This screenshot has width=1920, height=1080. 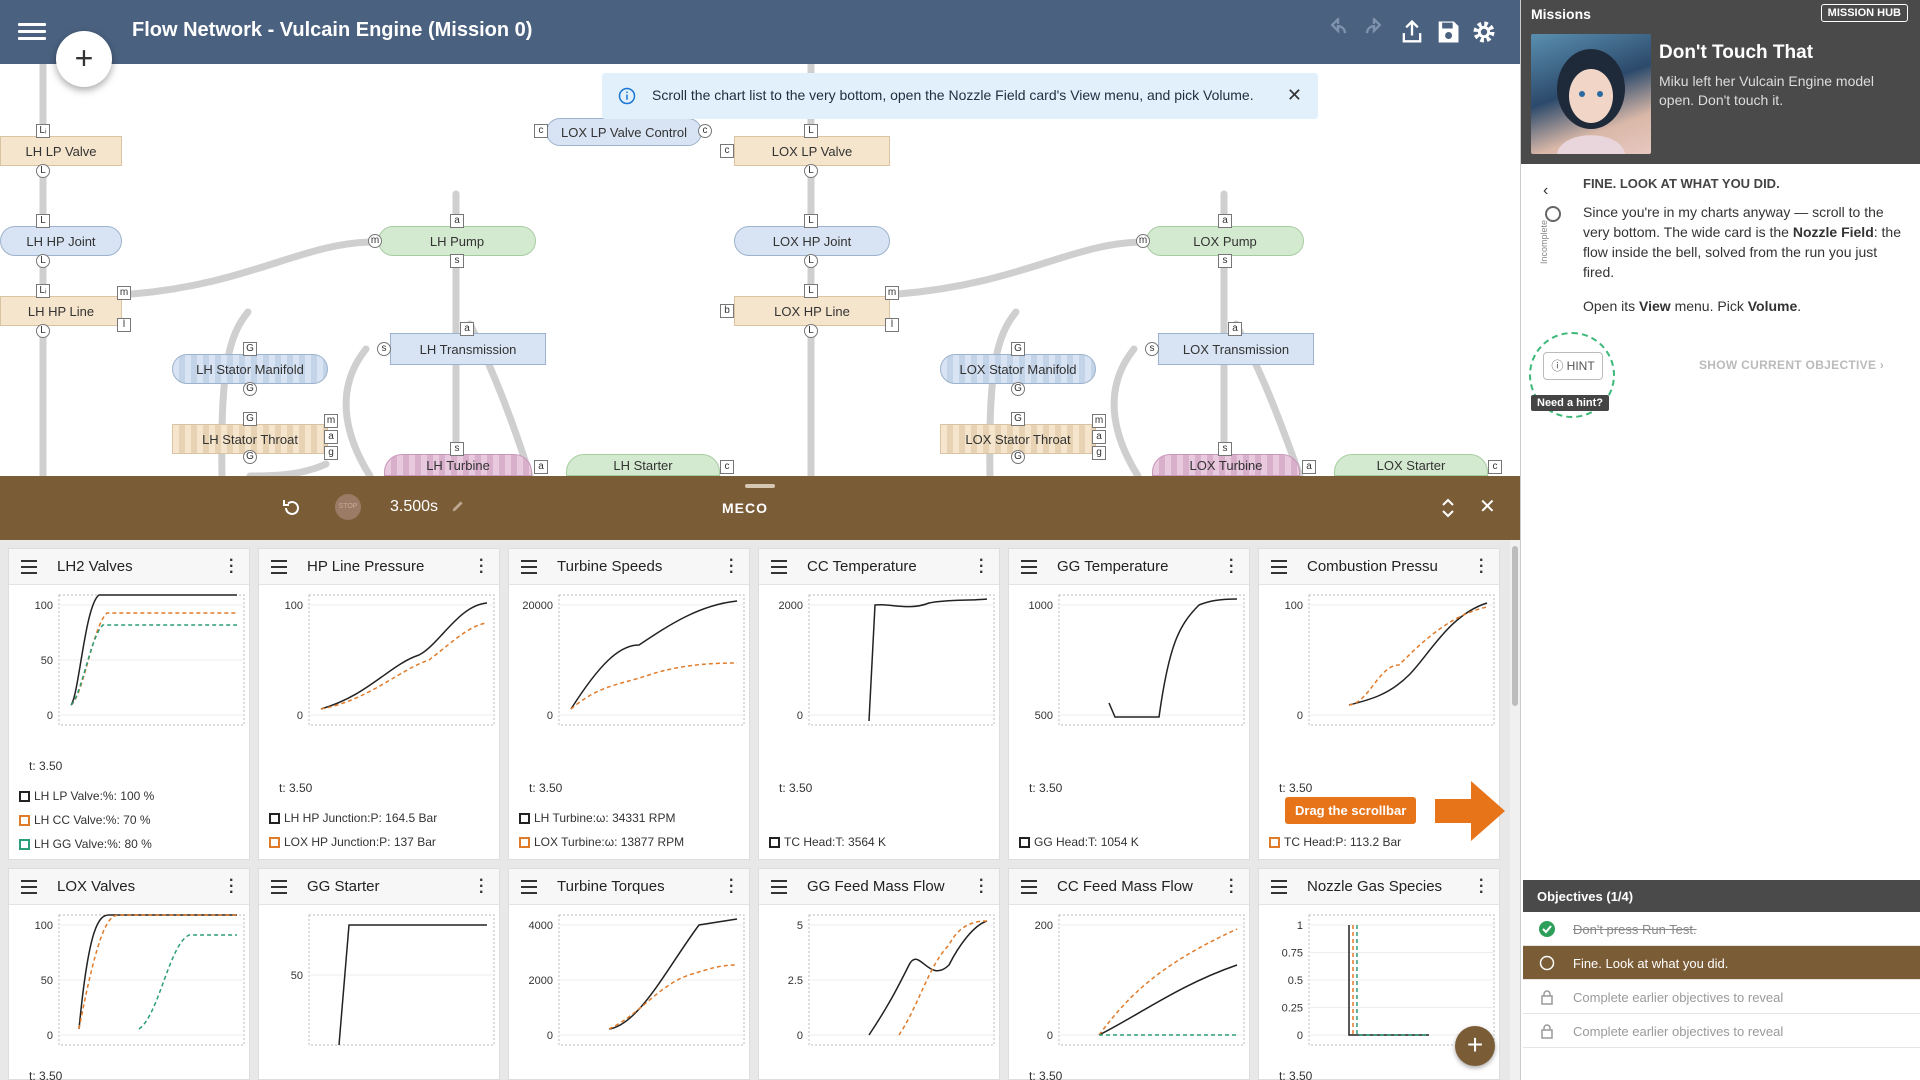 What do you see at coordinates (601, 842) in the screenshot?
I see `legend-item: LOX Turbine:ω: 13877 RPM` at bounding box center [601, 842].